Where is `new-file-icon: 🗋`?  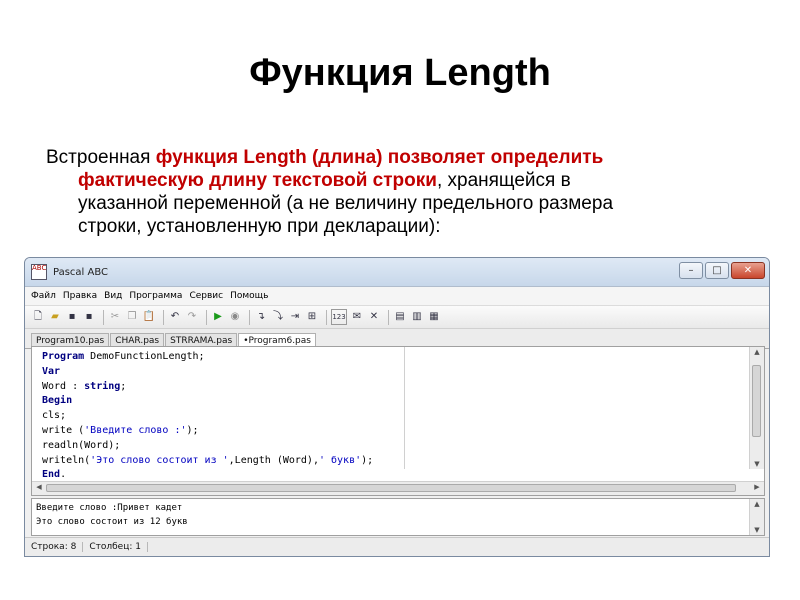
new-file-icon: 🗋 is located at coordinates (38, 317).